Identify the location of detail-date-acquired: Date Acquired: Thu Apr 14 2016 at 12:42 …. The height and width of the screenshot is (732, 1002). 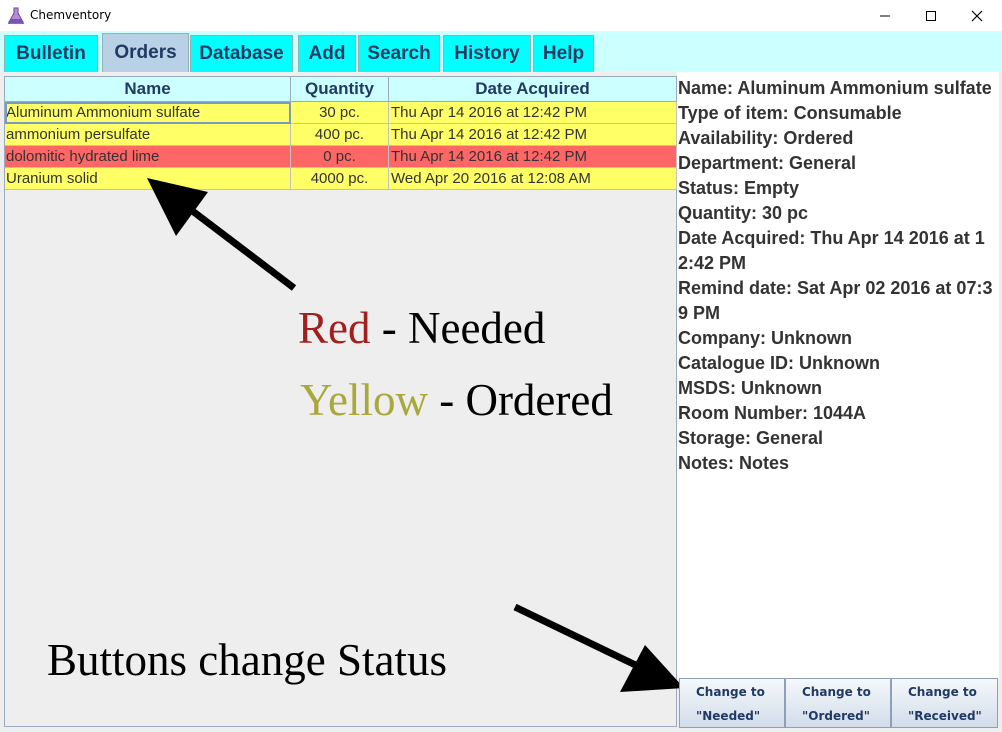
(831, 250).